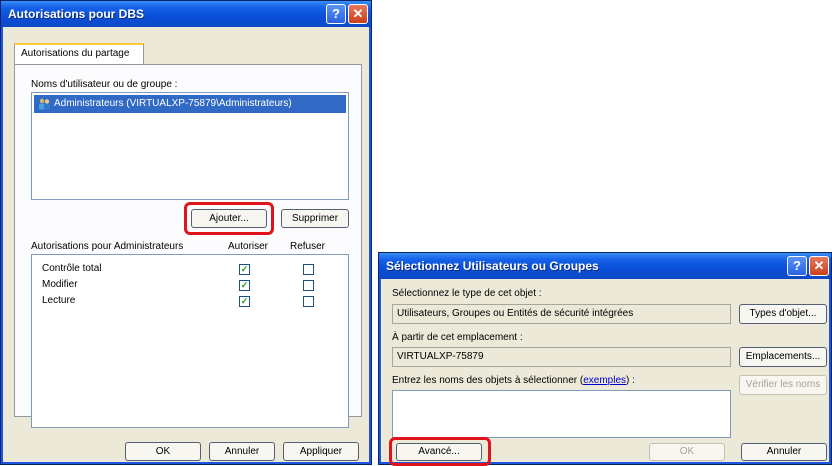 This screenshot has height=466, width=832. I want to click on names-label-suffix: ) :, so click(630, 380).